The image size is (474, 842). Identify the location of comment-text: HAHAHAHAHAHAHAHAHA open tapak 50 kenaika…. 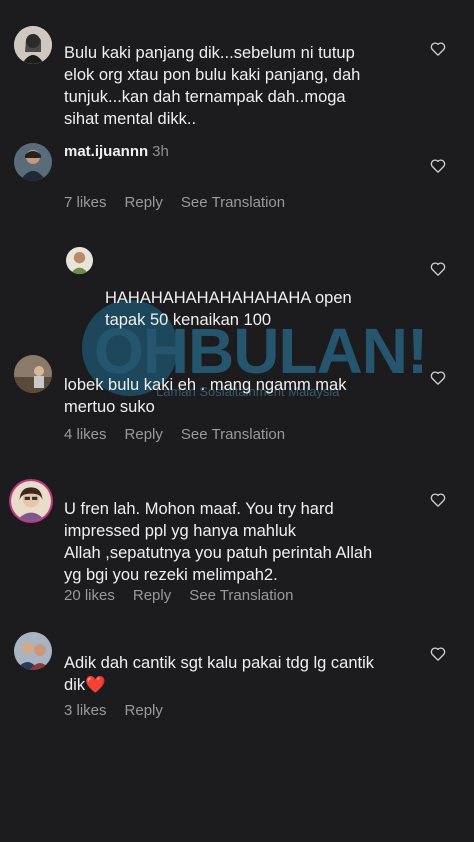
(228, 309).